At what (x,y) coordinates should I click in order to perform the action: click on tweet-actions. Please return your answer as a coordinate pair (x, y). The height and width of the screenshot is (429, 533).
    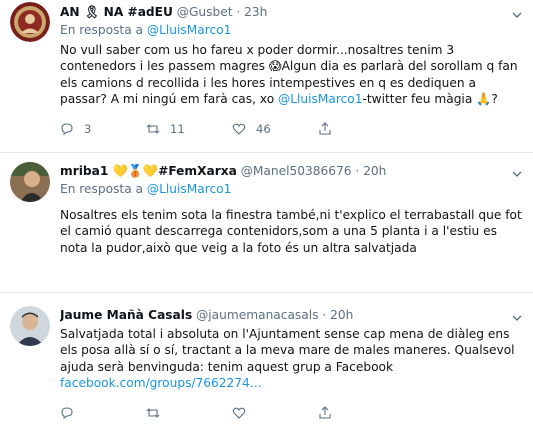
    Looking at the image, I should click on (232, 413).